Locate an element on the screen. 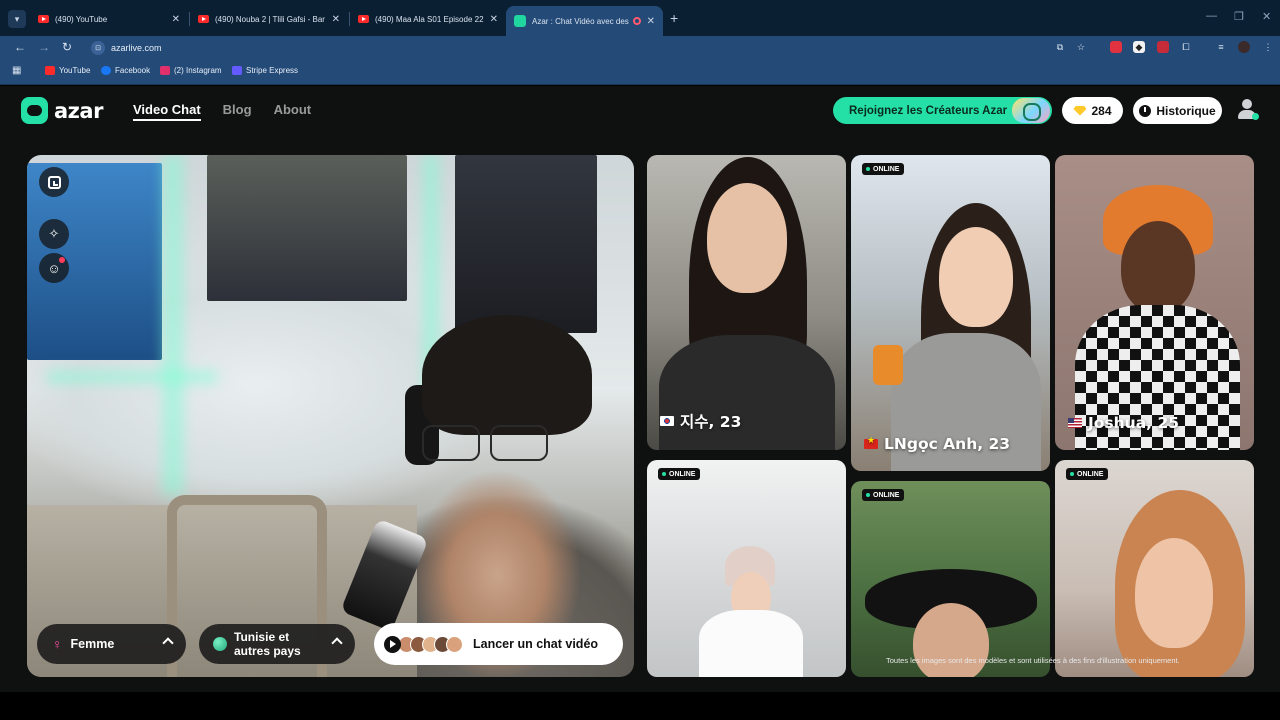 This screenshot has width=1280, height=720. cast-icon: ⧉ is located at coordinates (1060, 47).